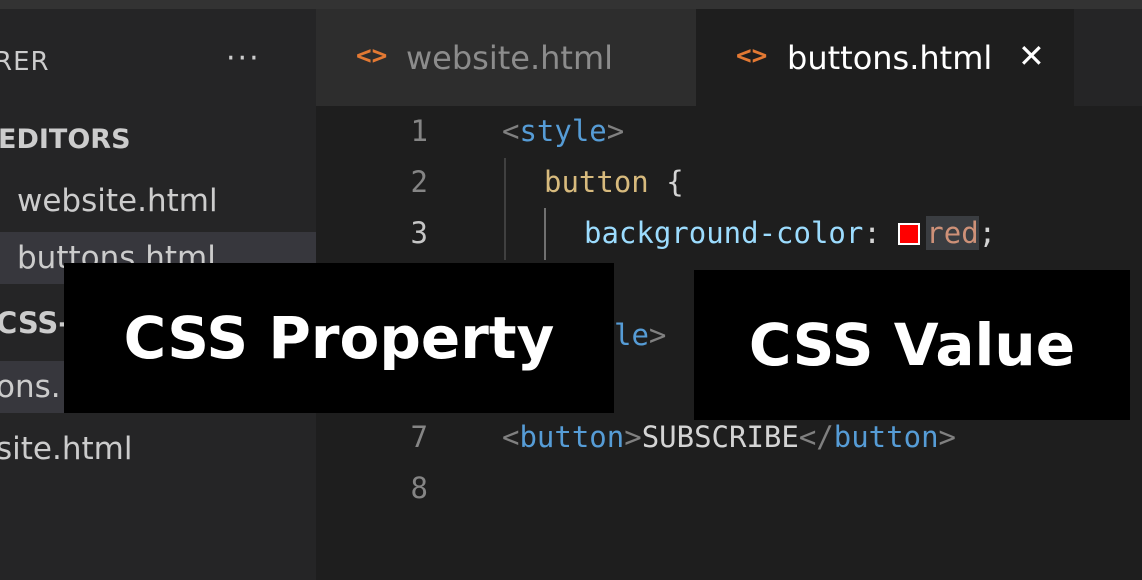 The image size is (1142, 580). What do you see at coordinates (1031, 56) in the screenshot?
I see `close-tab-icon: ✕` at bounding box center [1031, 56].